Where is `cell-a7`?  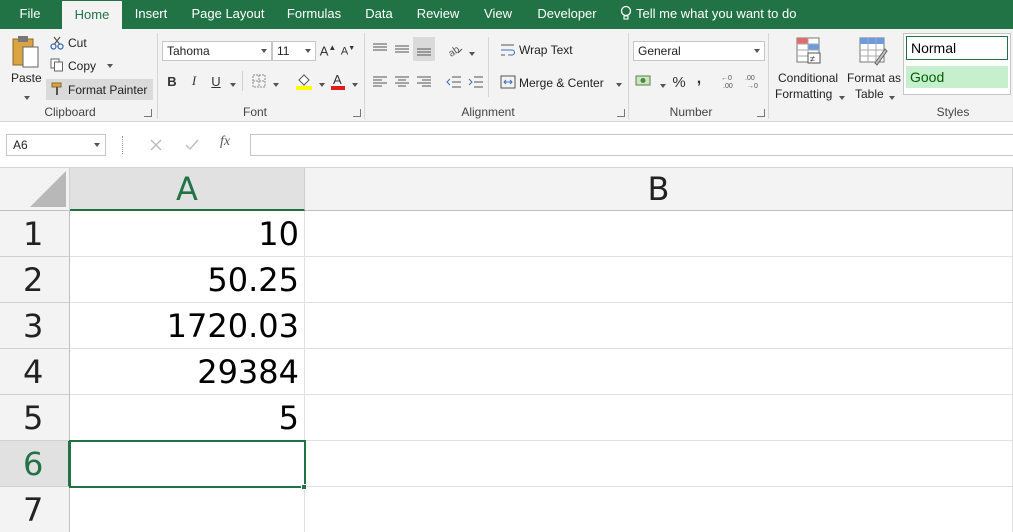 cell-a7 is located at coordinates (187, 509).